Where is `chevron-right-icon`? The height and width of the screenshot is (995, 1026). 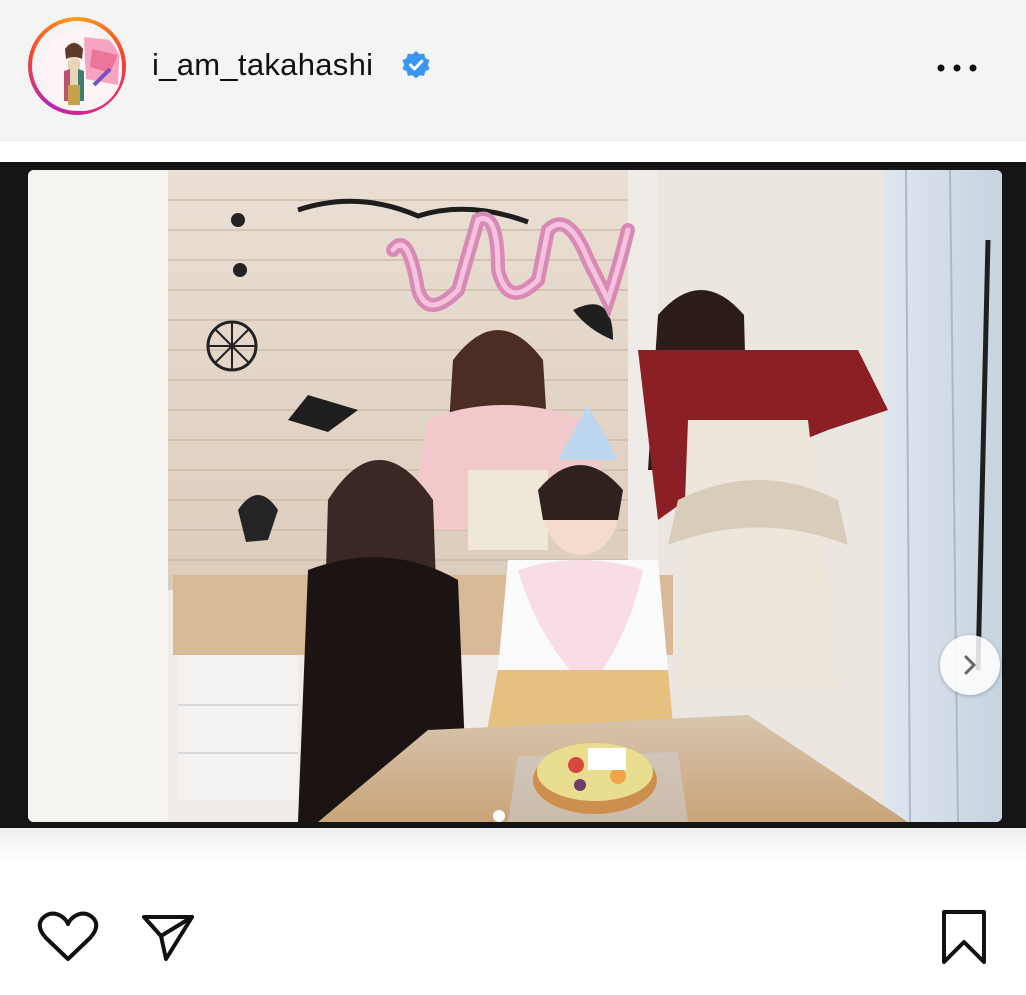 chevron-right-icon is located at coordinates (970, 665).